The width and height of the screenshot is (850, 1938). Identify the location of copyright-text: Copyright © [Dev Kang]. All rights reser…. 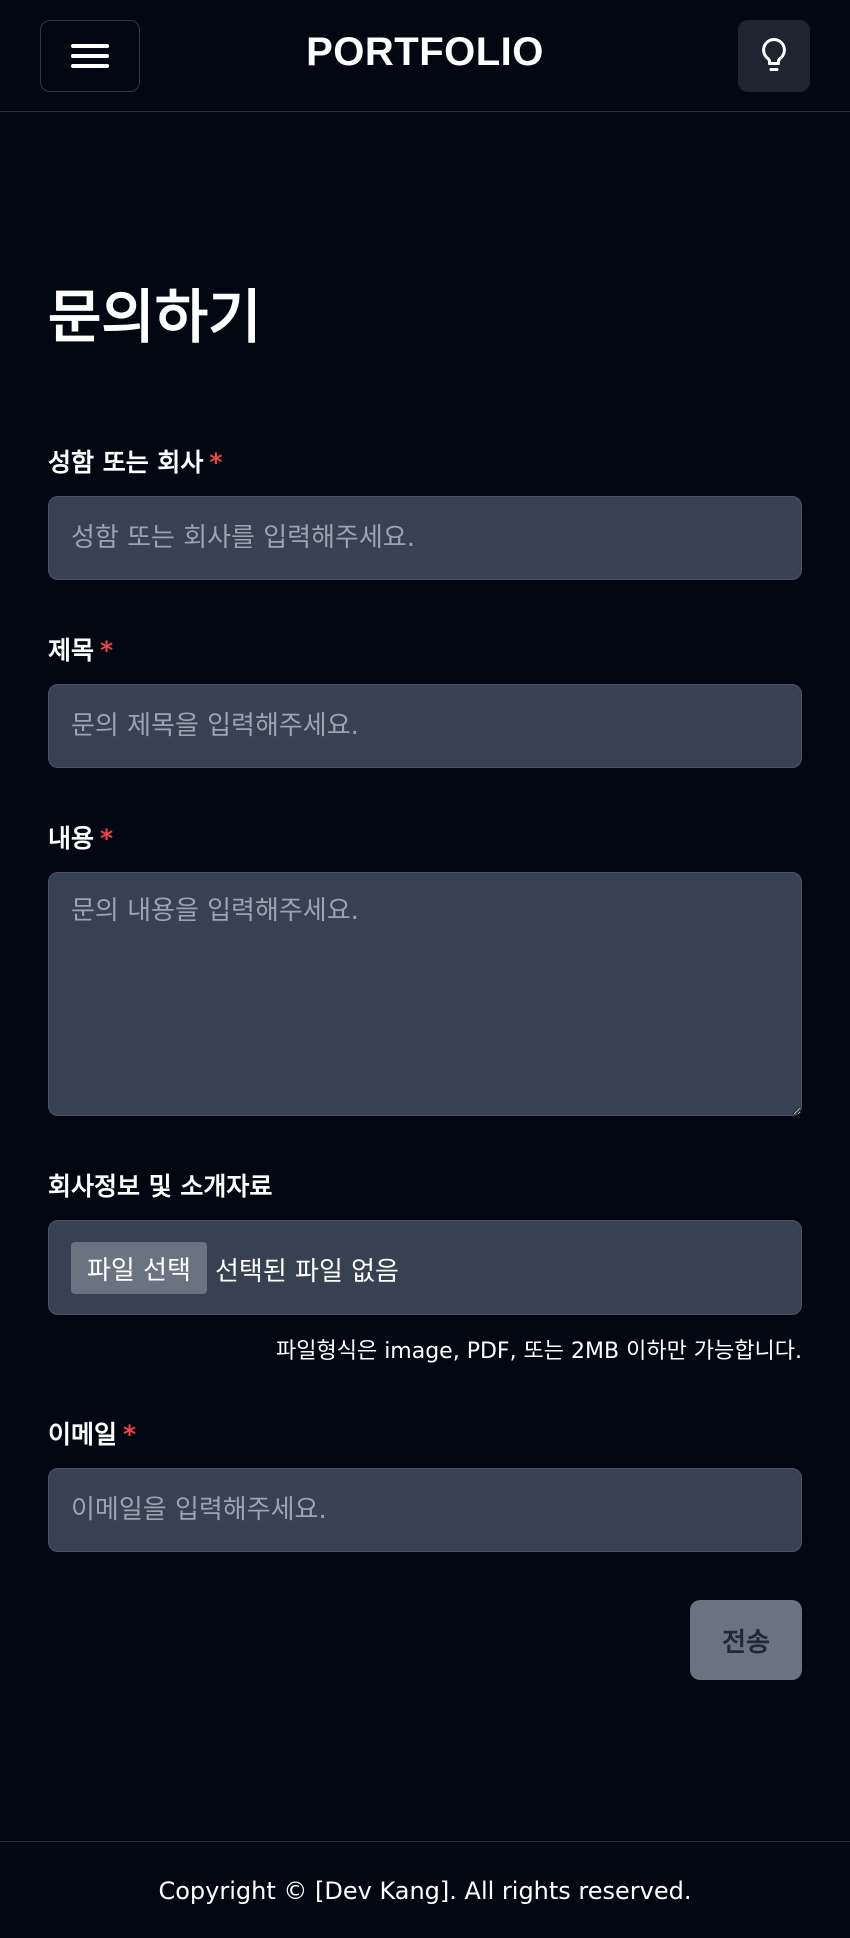
(425, 1891).